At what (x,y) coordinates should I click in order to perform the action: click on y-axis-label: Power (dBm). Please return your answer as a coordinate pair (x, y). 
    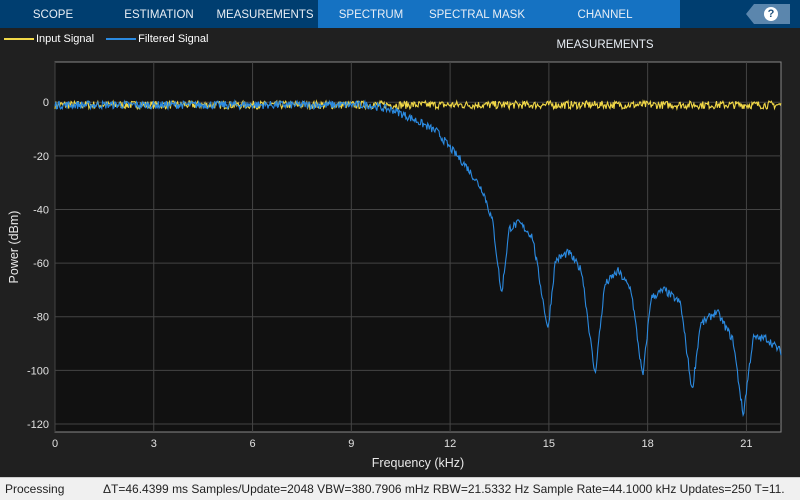
    Looking at the image, I should click on (14, 247).